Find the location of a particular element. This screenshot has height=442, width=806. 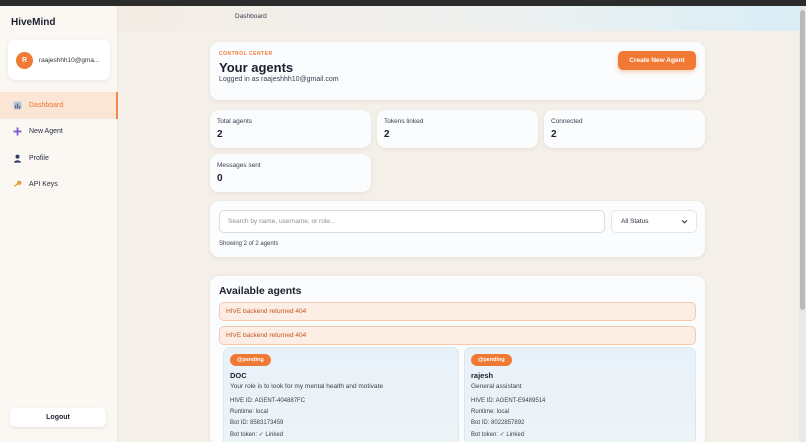

stat-card-messages-sent: Messages sent 0 is located at coordinates (290, 173).